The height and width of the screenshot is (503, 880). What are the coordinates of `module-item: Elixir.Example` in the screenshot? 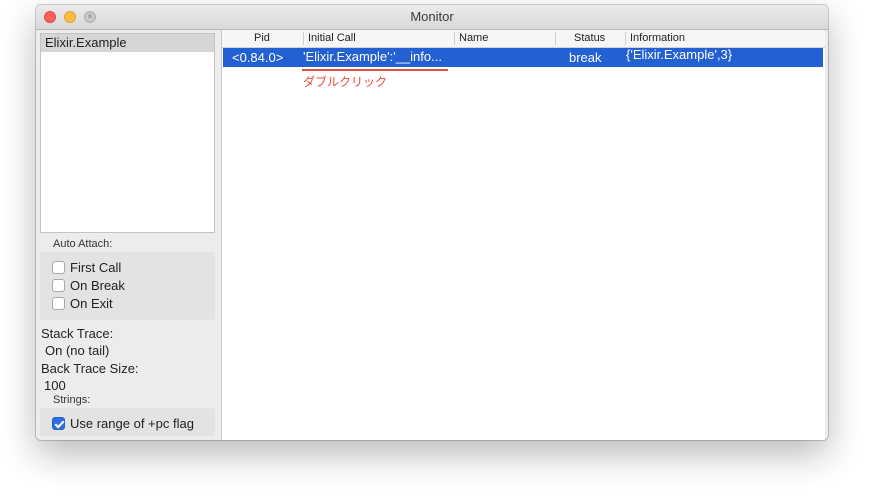 It's located at (127, 43).